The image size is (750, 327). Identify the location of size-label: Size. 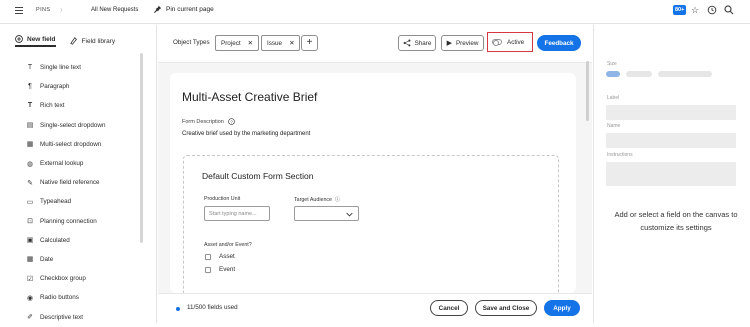
(612, 64).